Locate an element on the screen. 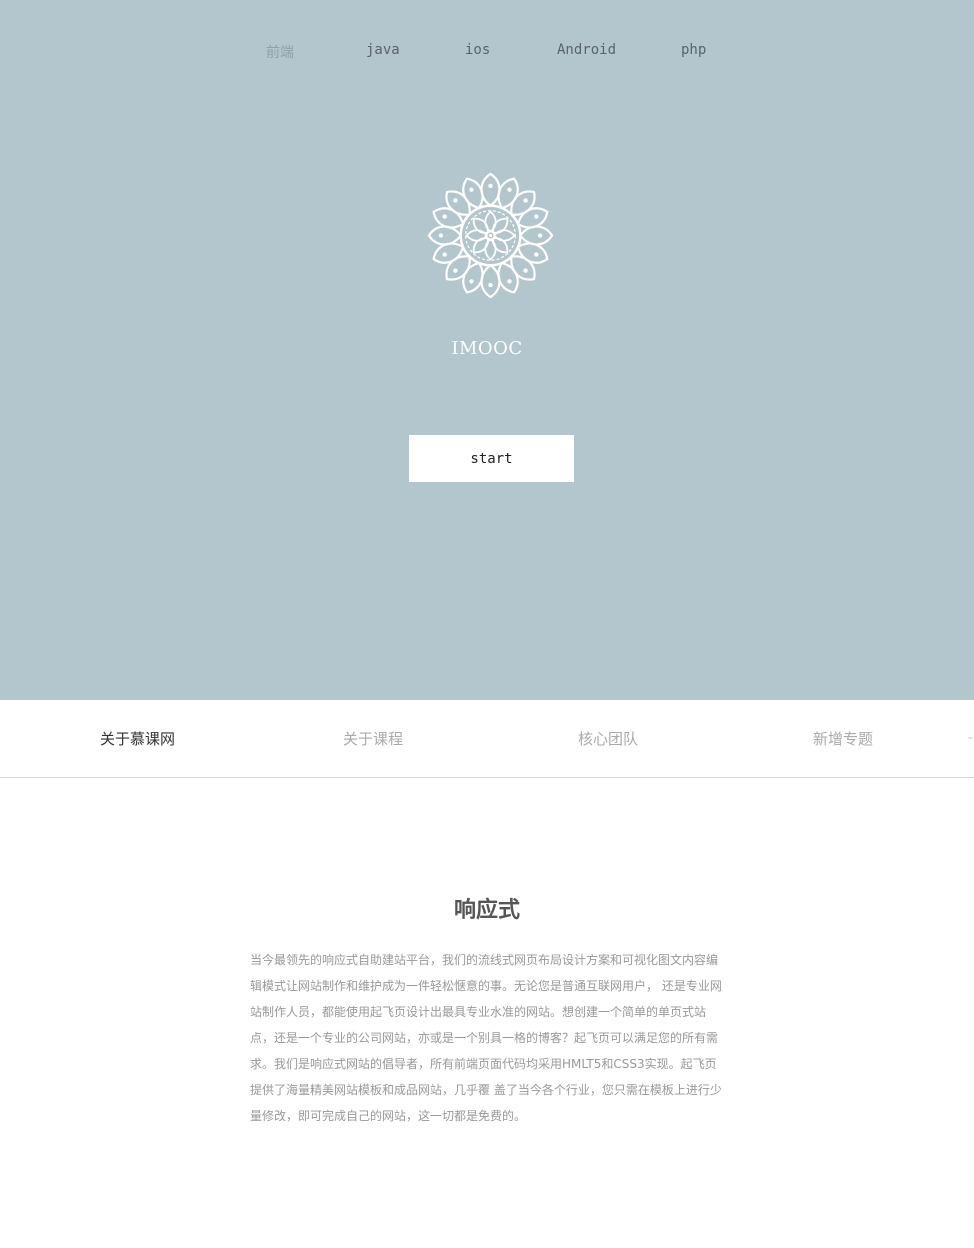 The image size is (974, 1248). nav-item-php: php is located at coordinates (693, 50).